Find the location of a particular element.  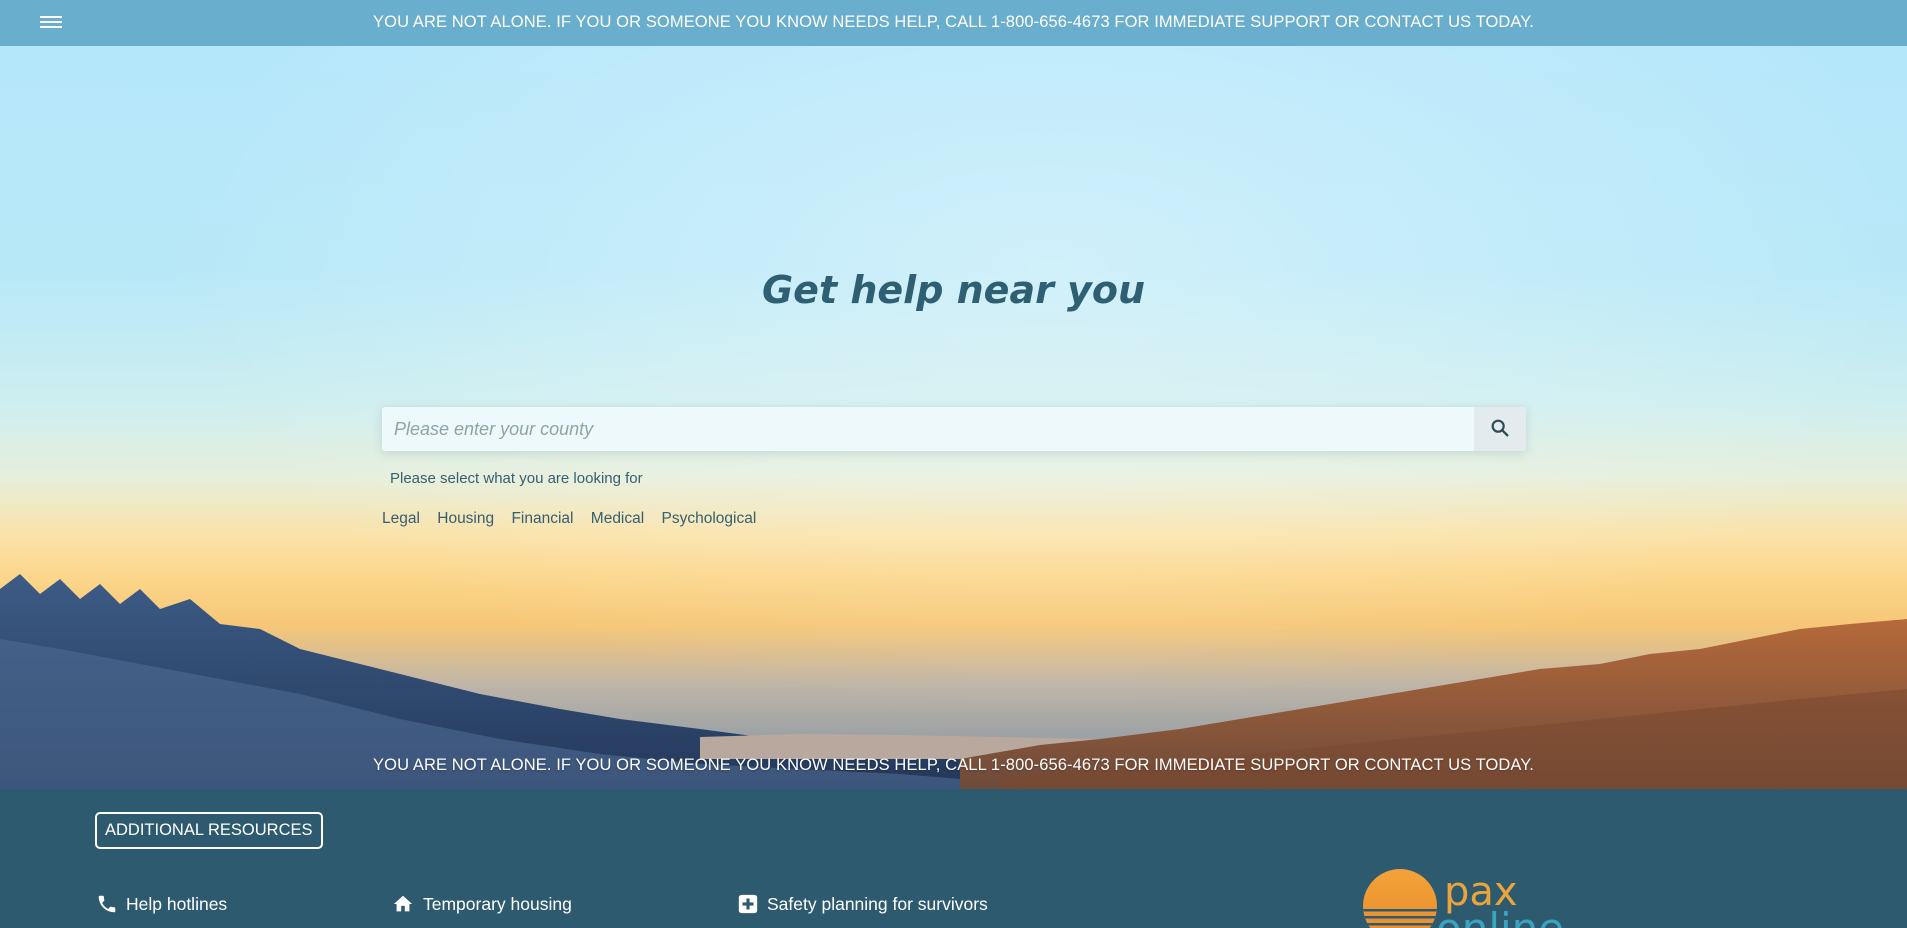

phone-icon is located at coordinates (107, 904).